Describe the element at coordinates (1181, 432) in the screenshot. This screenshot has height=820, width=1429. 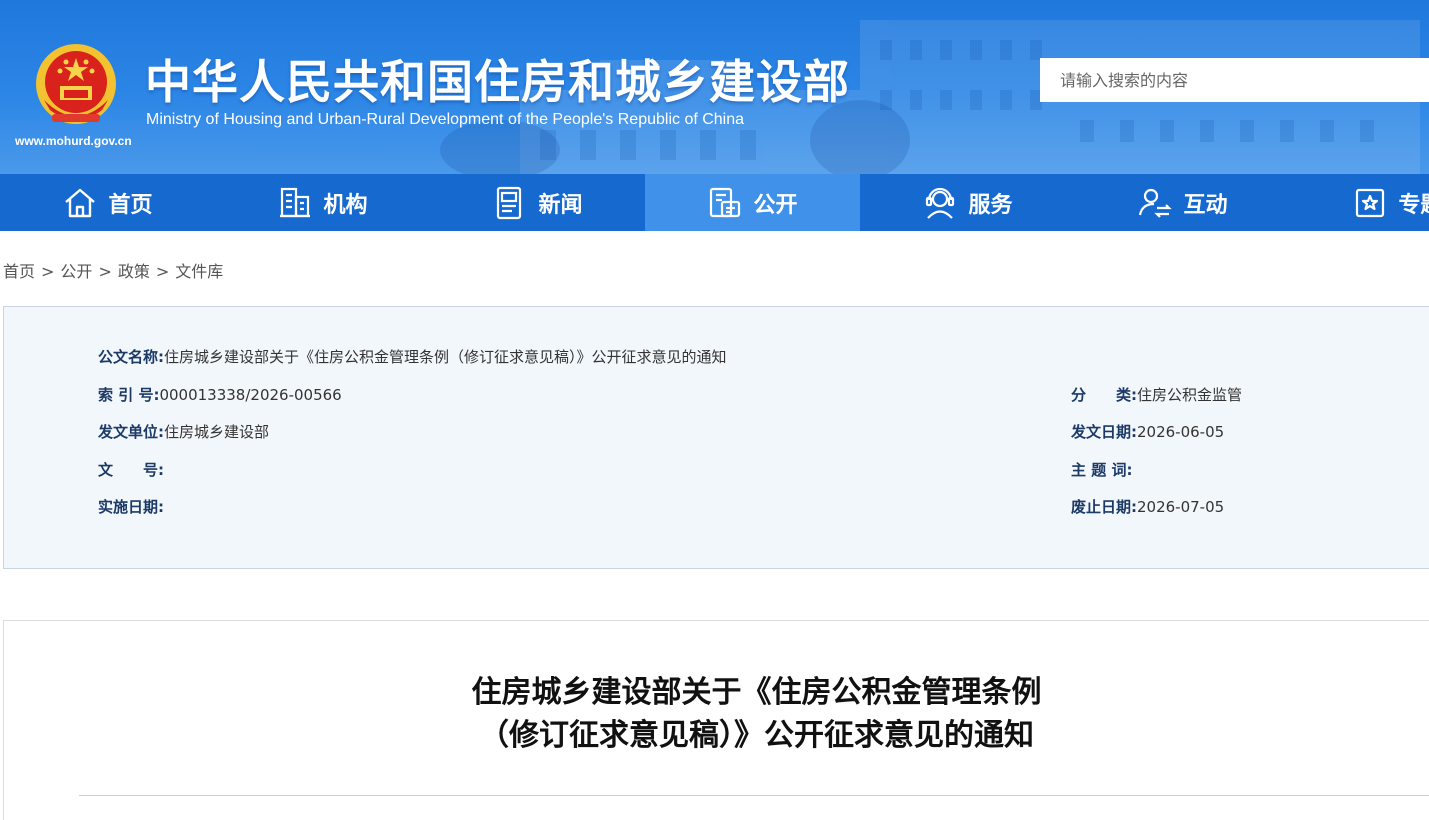
I see `meta-value: 2026-06-05` at that location.